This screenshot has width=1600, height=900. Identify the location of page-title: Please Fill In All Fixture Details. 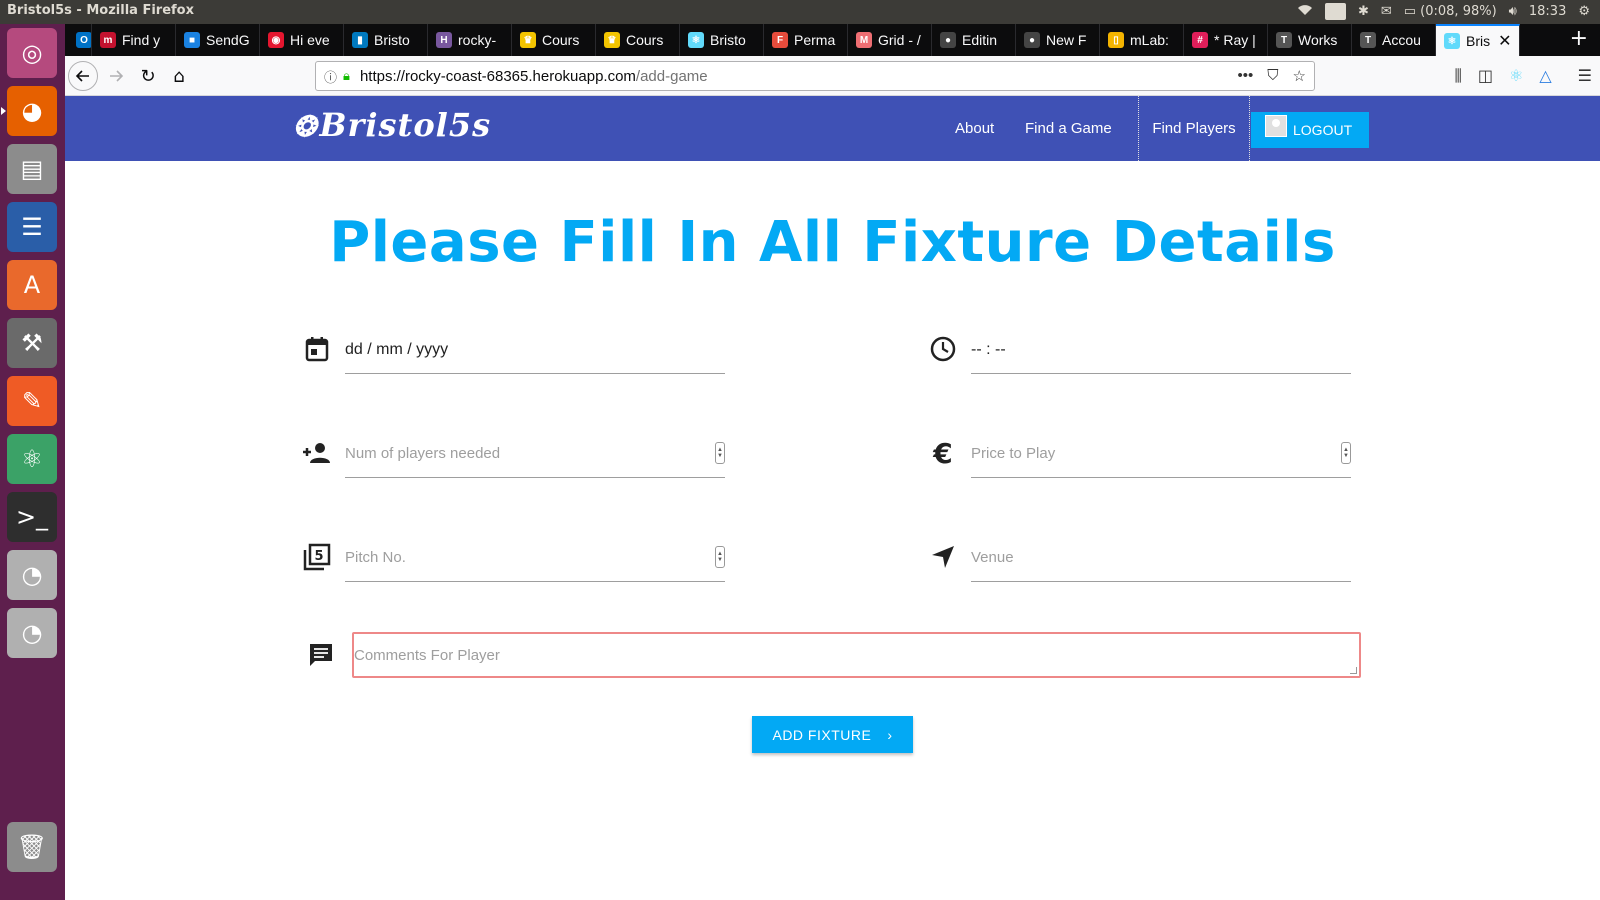
(832, 242).